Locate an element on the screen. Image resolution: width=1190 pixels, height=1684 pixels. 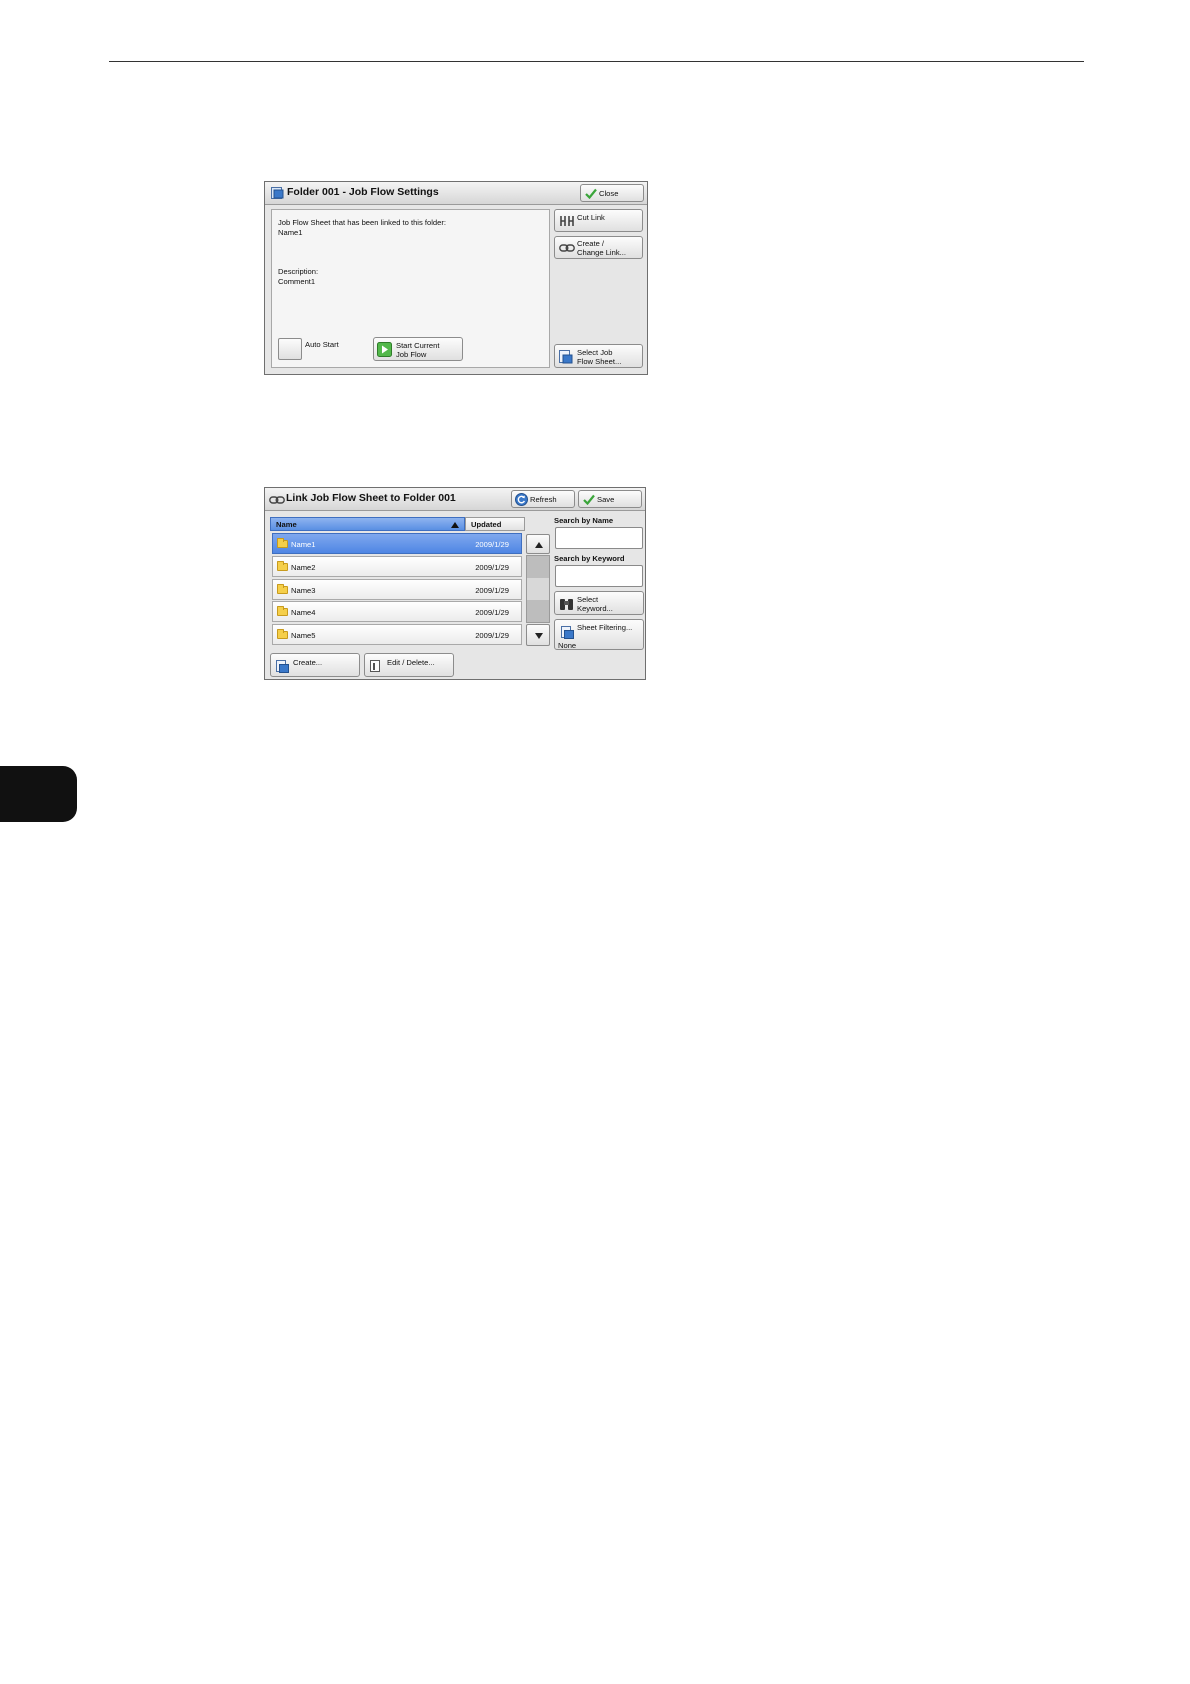
table-row: Name2 2009/1/29 is located at coordinates (397, 566).